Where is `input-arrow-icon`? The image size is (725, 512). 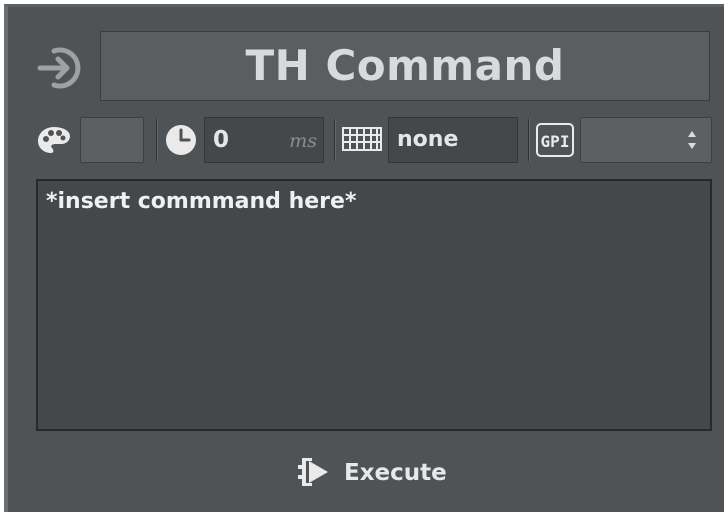
input-arrow-icon is located at coordinates (63, 68).